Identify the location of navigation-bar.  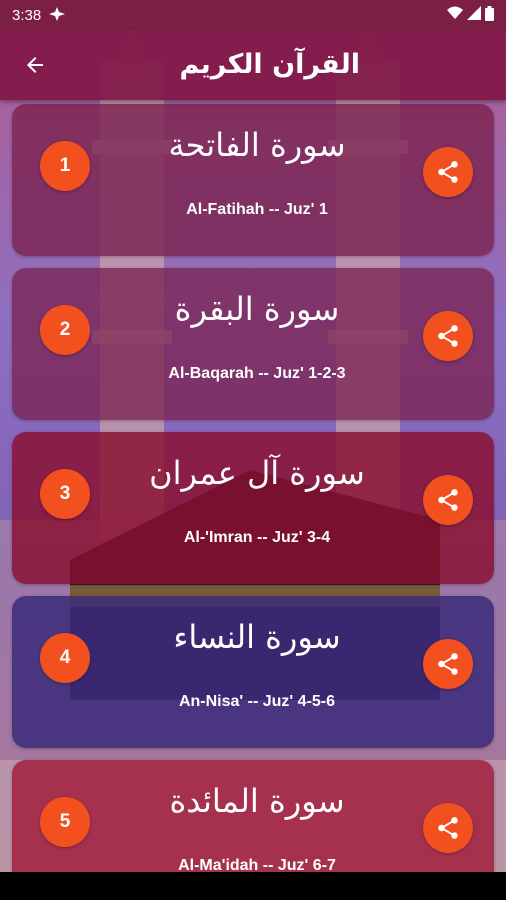
(253, 886).